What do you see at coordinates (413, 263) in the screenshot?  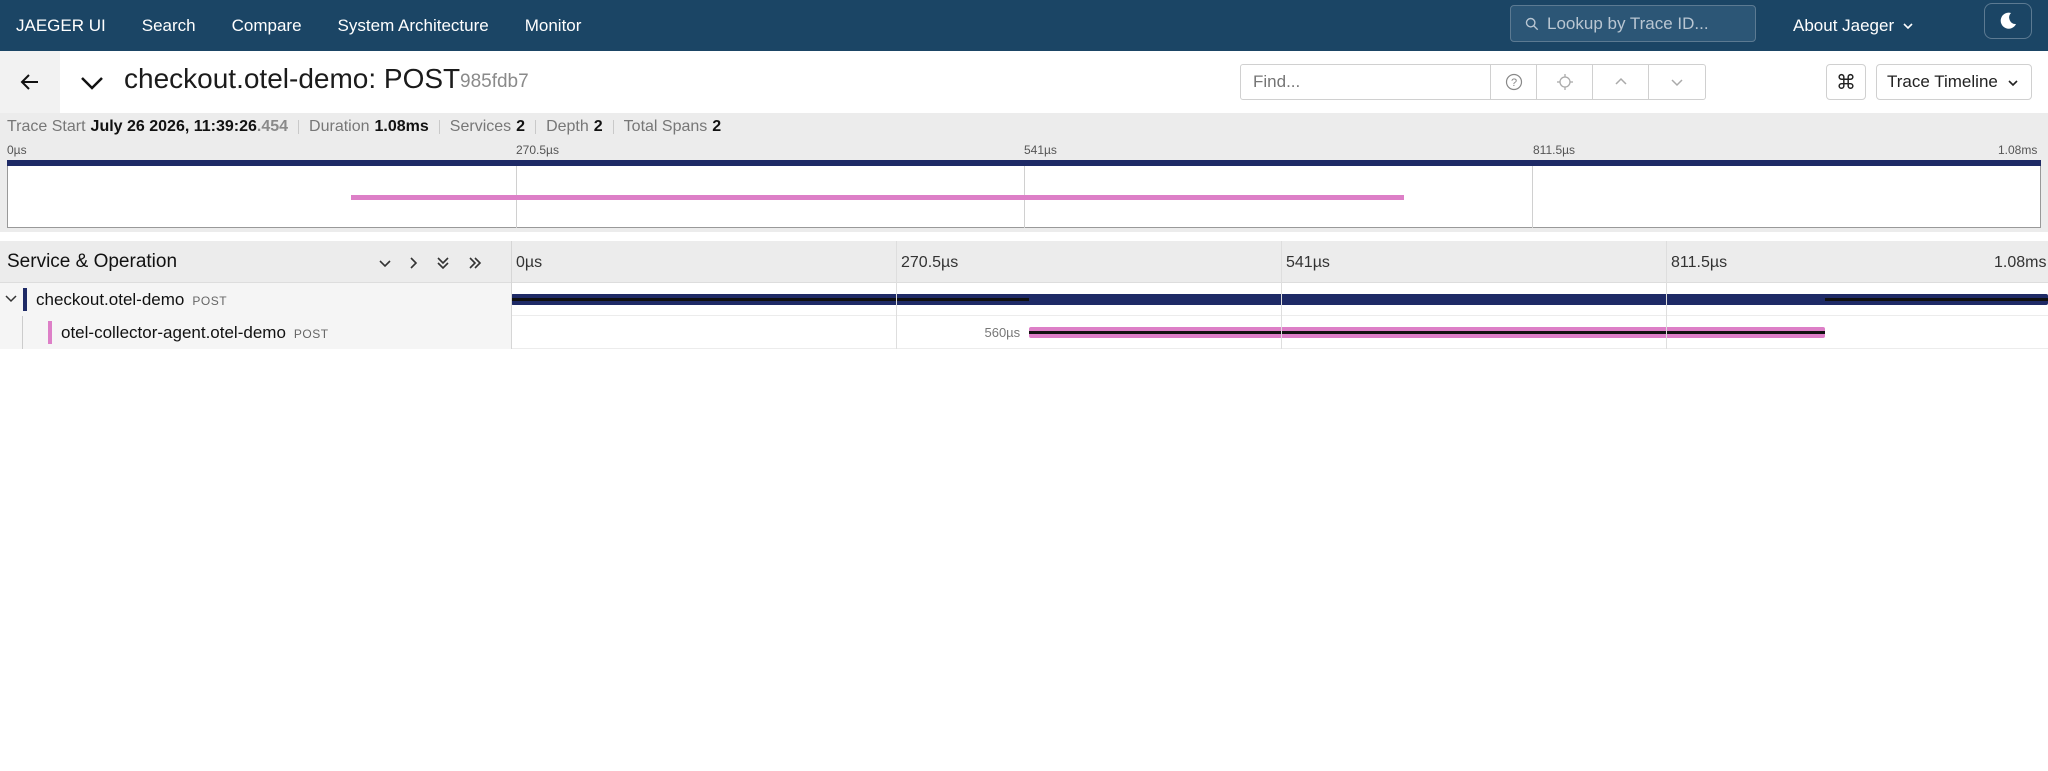 I see `expand-one-button` at bounding box center [413, 263].